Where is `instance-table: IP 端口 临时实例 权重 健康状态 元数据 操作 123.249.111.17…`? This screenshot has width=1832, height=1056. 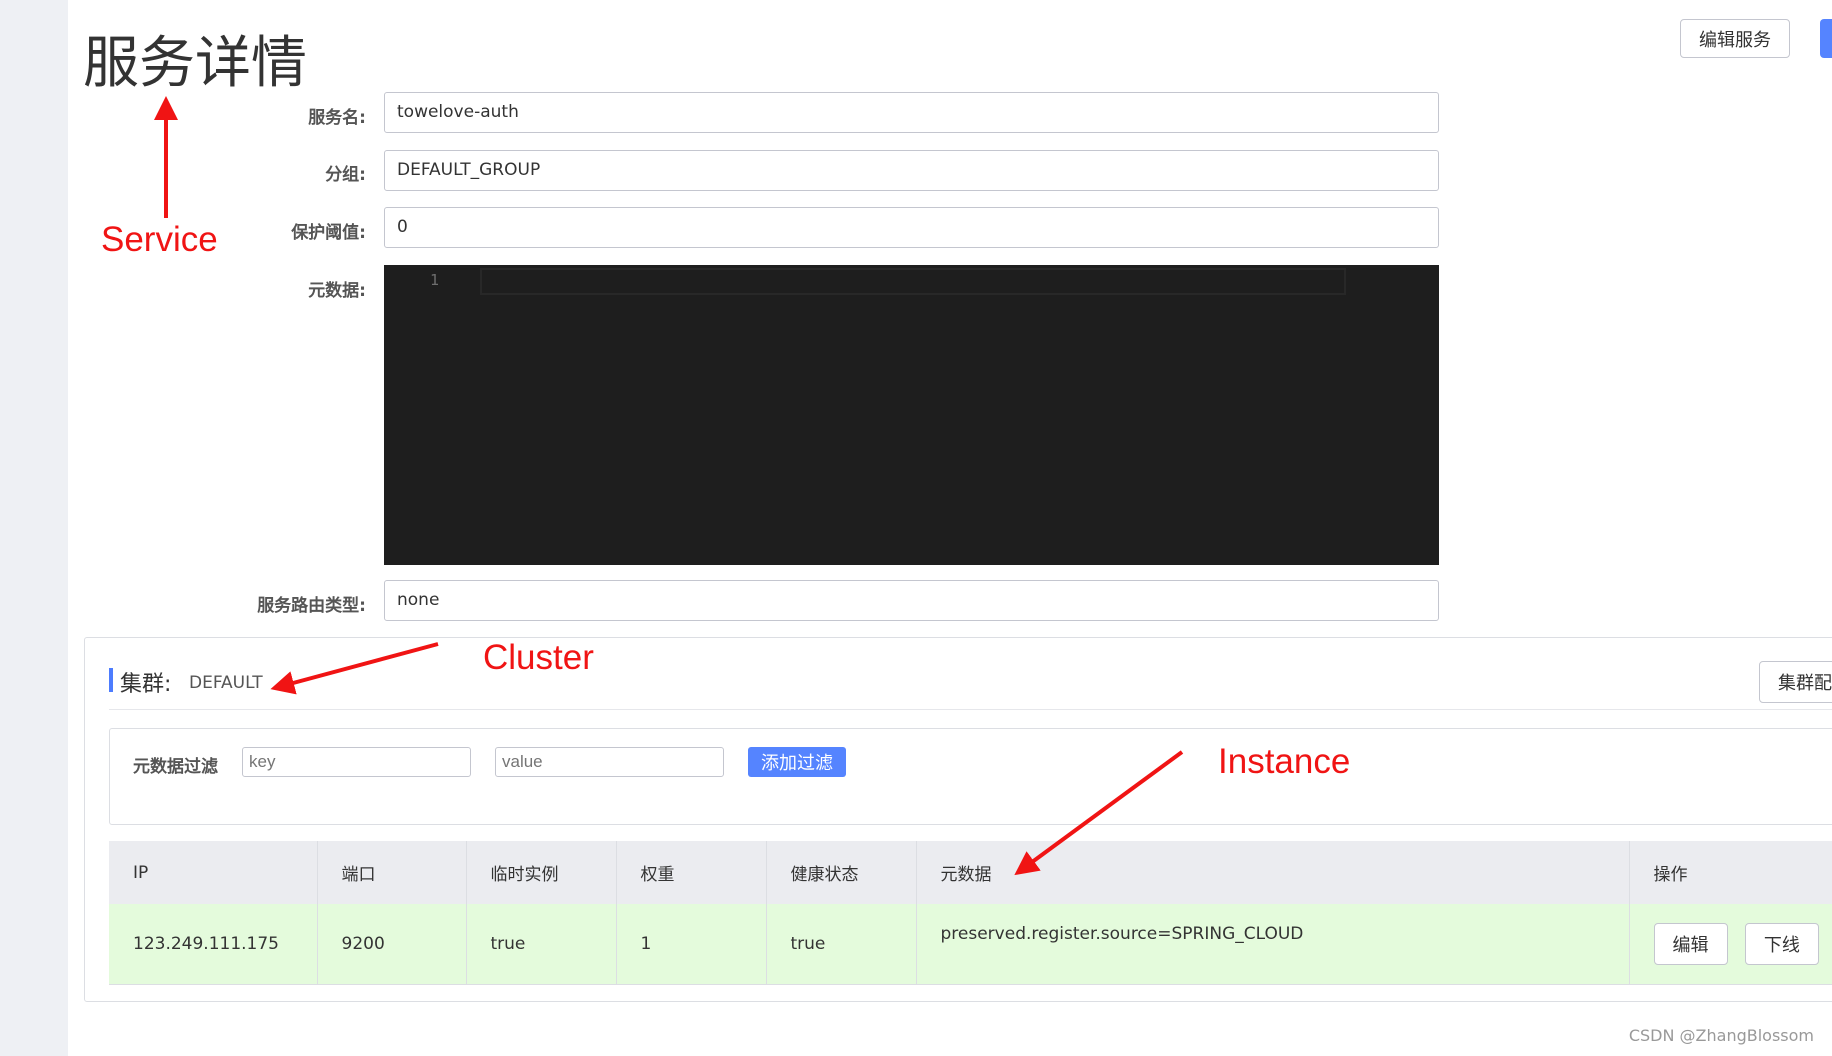 instance-table: IP 端口 临时实例 权重 健康状态 元数据 操作 123.249.111.17… is located at coordinates (970, 913).